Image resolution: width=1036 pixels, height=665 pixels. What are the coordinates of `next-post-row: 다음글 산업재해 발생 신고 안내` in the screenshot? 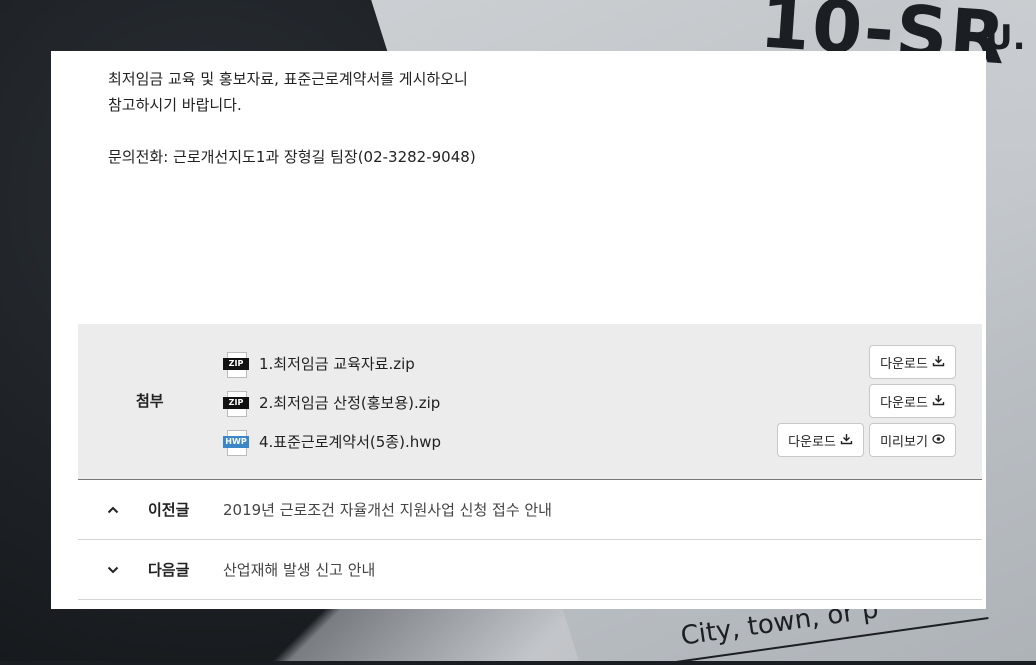 It's located at (530, 570).